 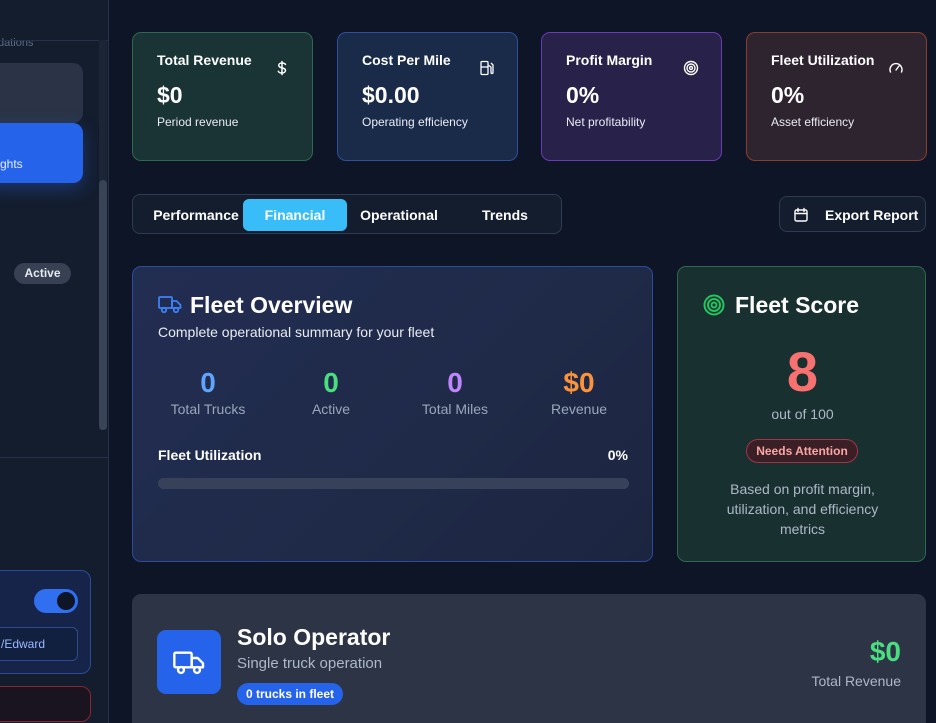 What do you see at coordinates (455, 409) in the screenshot?
I see `stat-label: Total Miles` at bounding box center [455, 409].